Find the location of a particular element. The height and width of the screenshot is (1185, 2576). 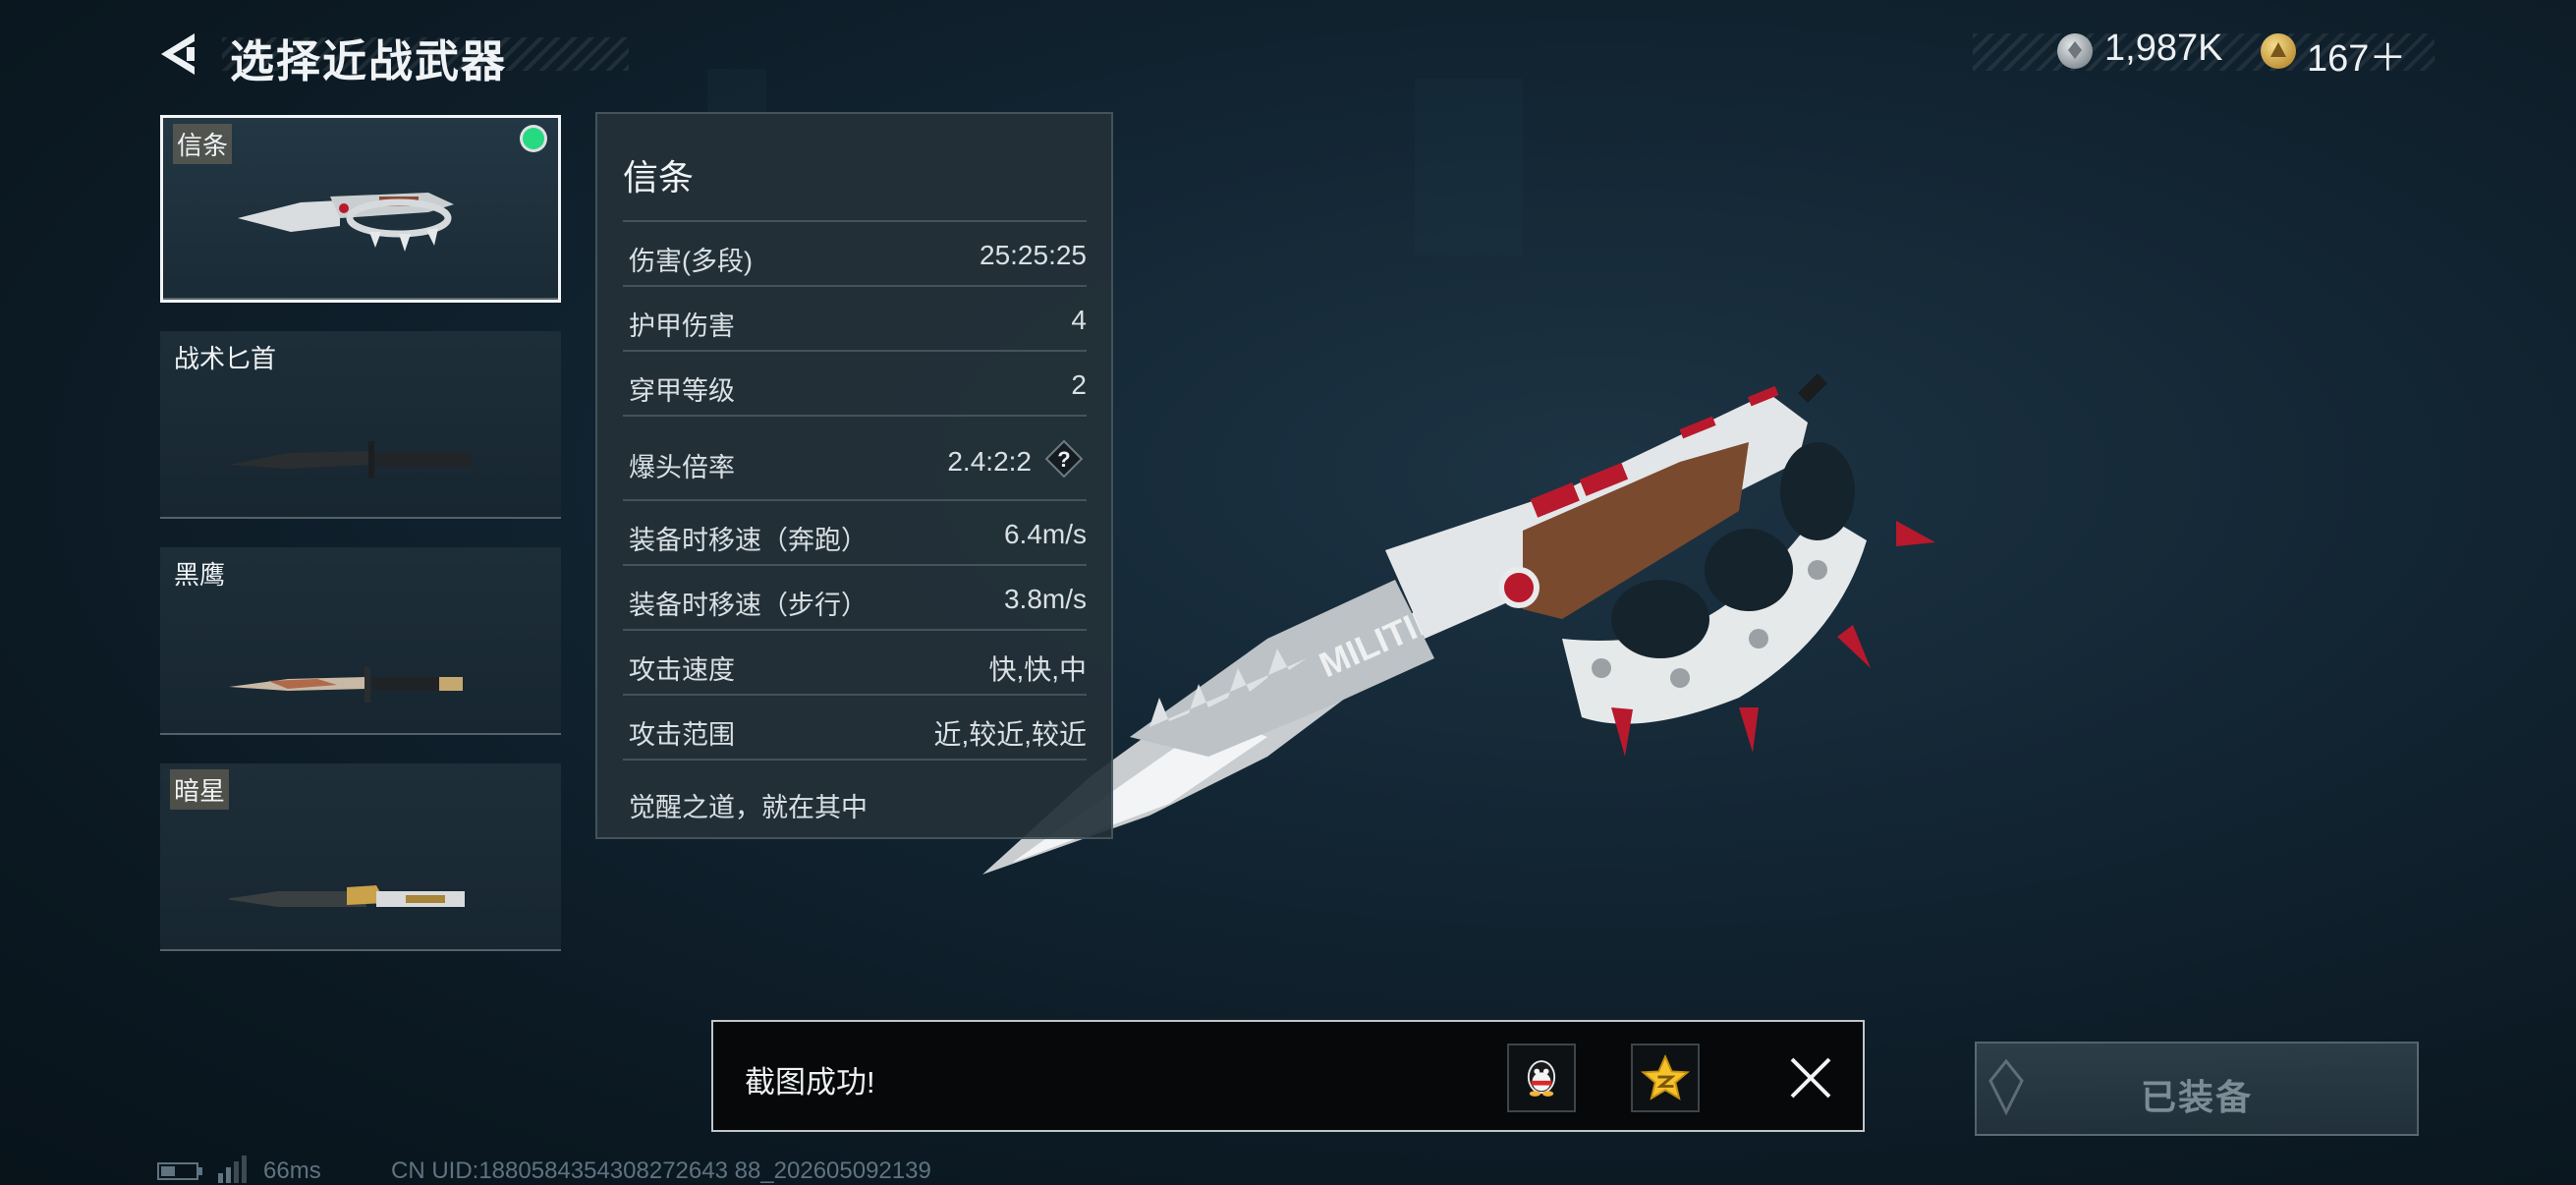

stat-name: 爆头倍率 is located at coordinates (682, 468).